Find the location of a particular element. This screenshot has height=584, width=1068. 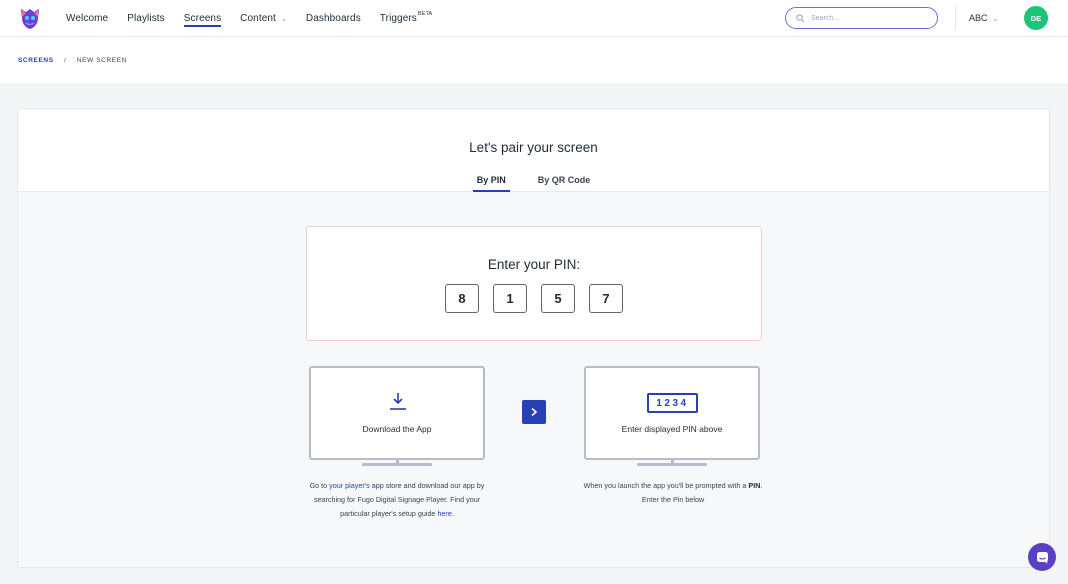

nav-item-welcome: Welcome is located at coordinates (87, 18).